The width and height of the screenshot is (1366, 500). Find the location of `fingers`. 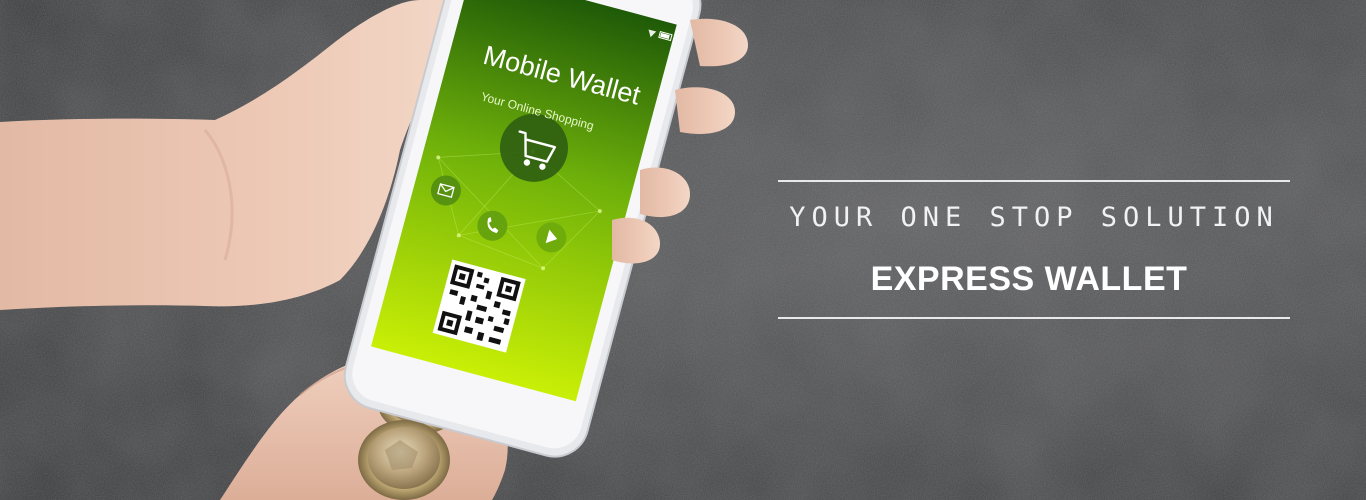

fingers is located at coordinates (719, 42).